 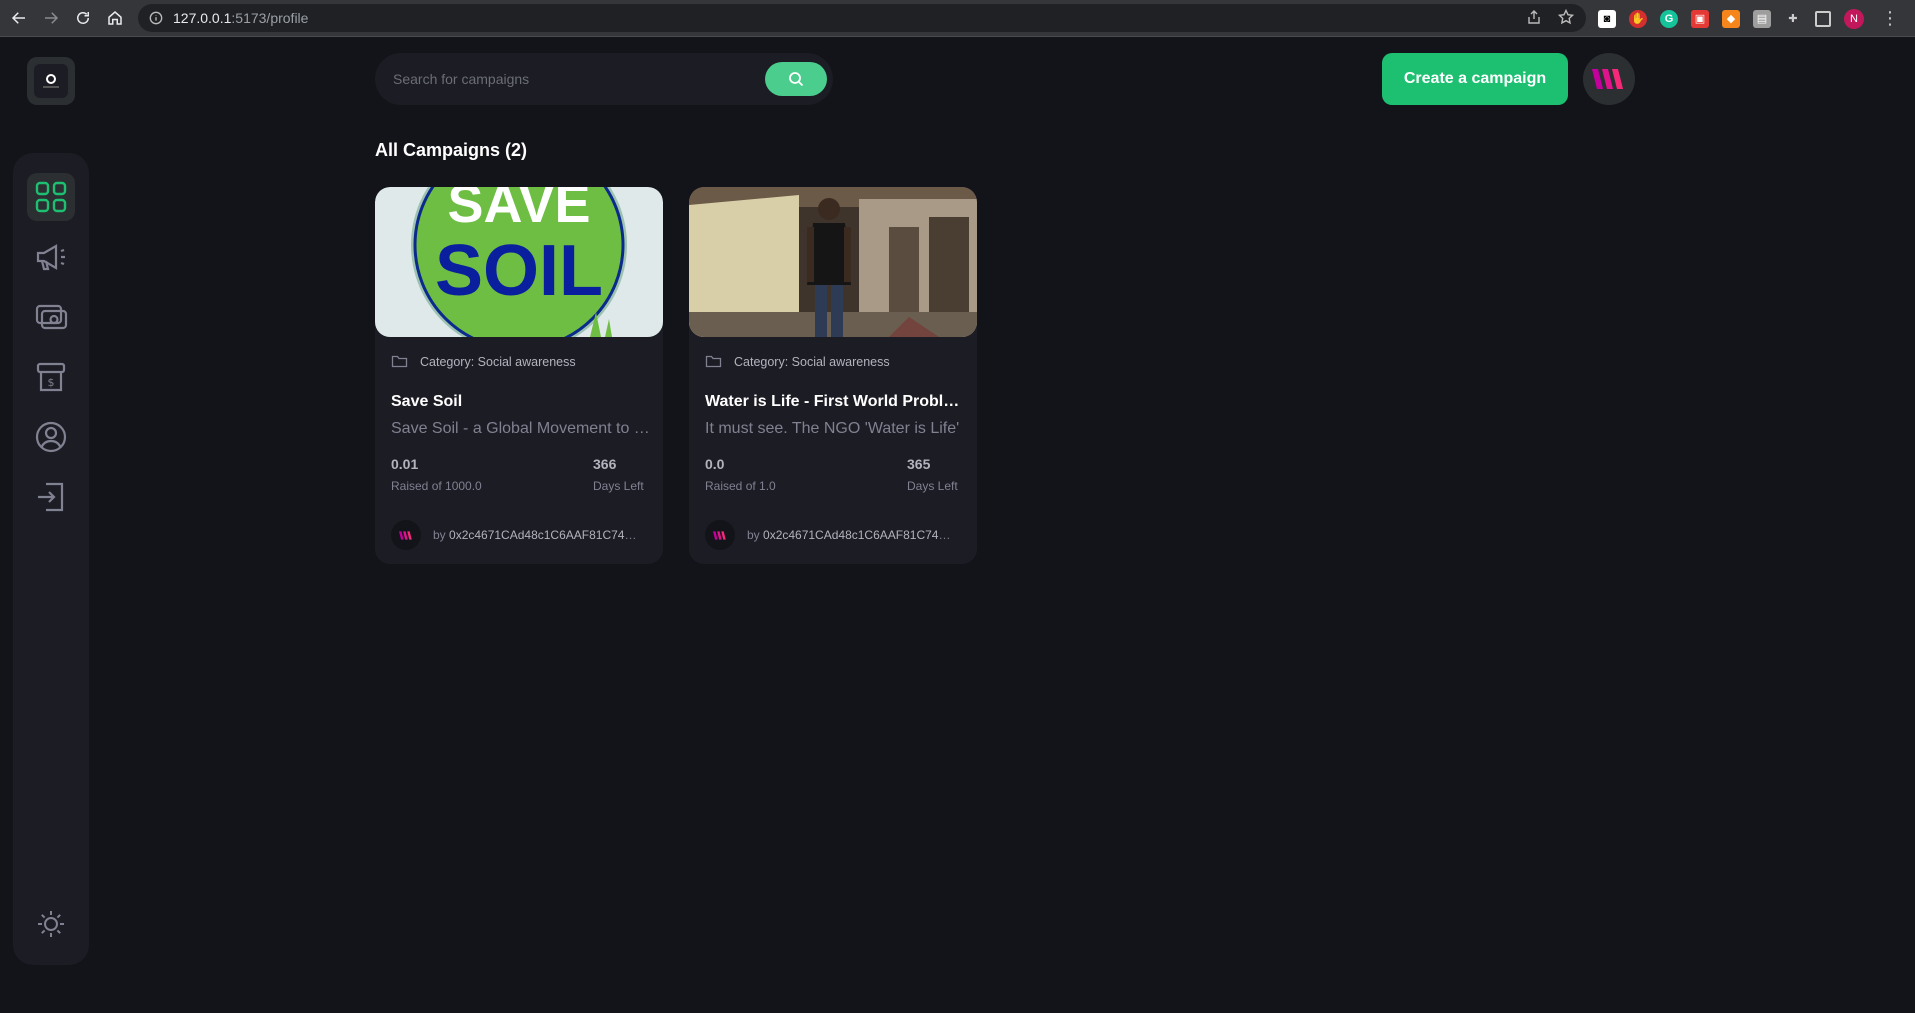 What do you see at coordinates (835, 401) in the screenshot?
I see `campaign-title: Water is Life - First World Problems` at bounding box center [835, 401].